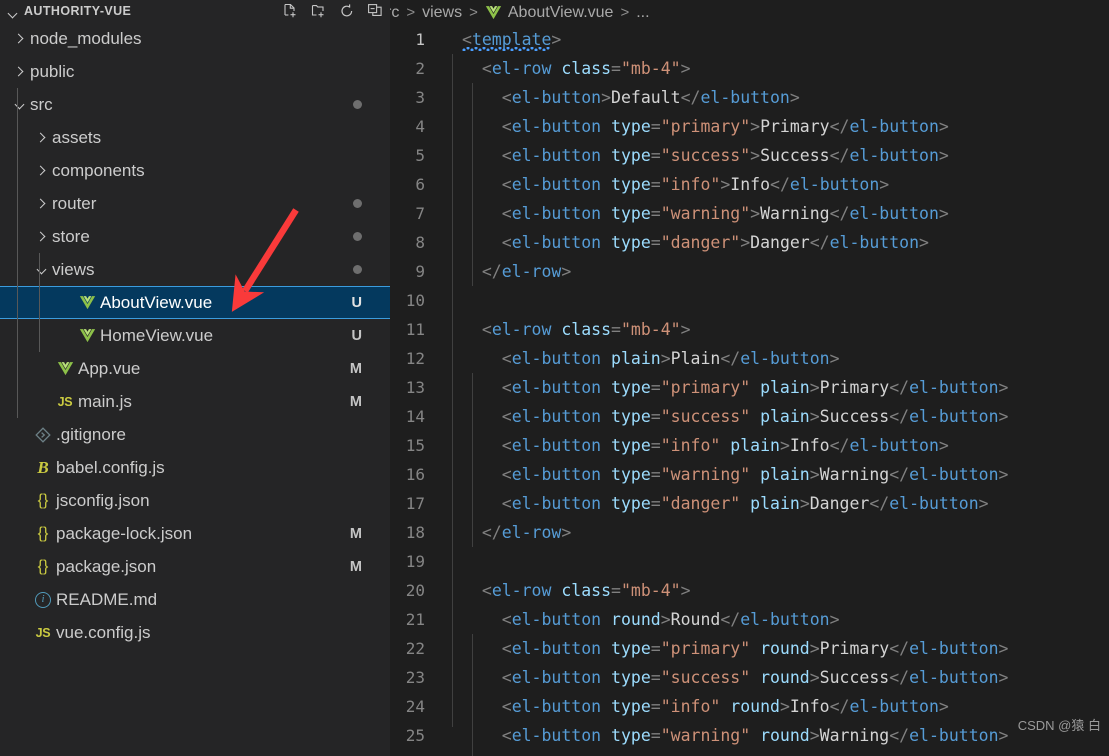 The width and height of the screenshot is (1109, 756). I want to click on breadcrumb-segment: src, so click(394, 13).